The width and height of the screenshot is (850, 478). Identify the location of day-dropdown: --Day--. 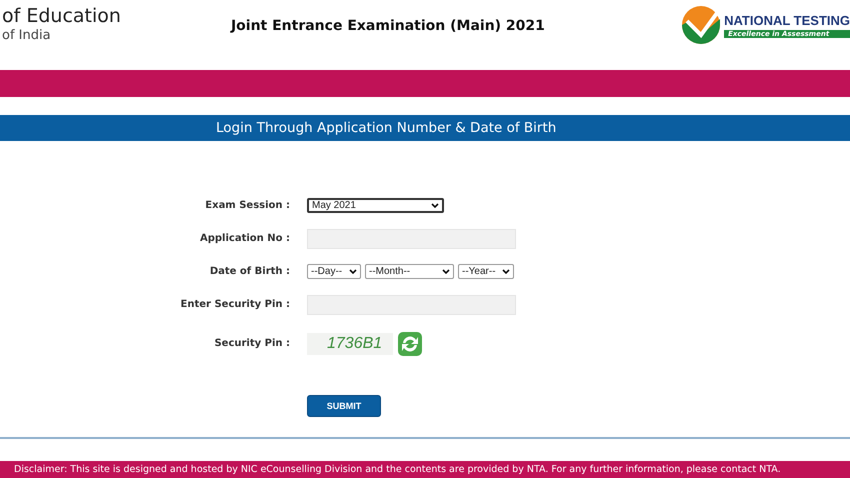
(334, 271).